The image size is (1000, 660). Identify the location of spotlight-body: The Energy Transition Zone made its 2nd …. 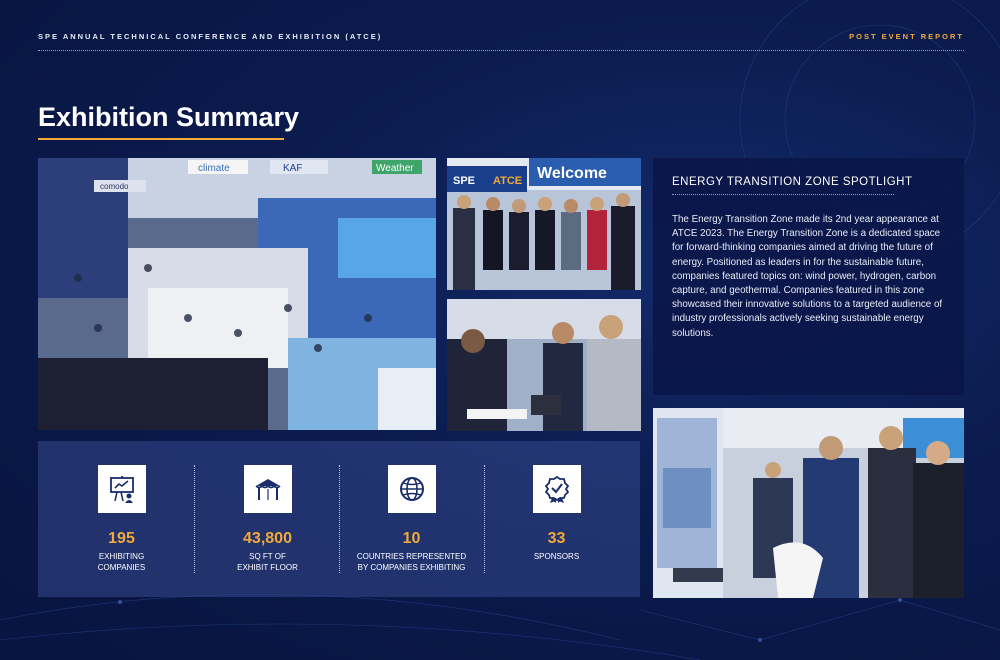
(807, 276).